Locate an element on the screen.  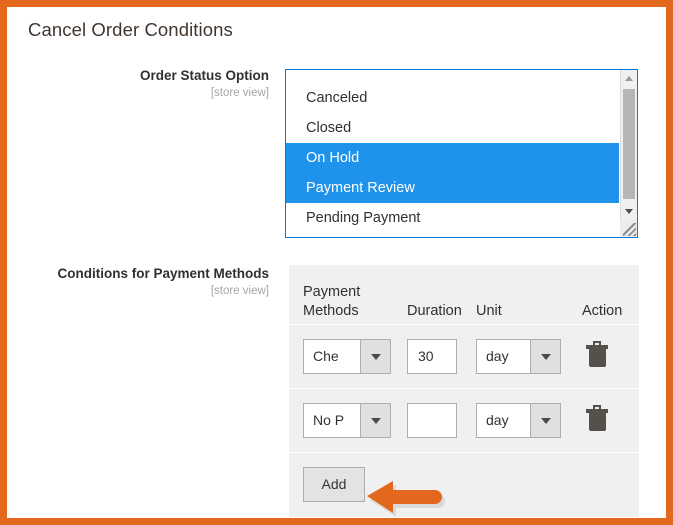
scroll-up-icon is located at coordinates (629, 78).